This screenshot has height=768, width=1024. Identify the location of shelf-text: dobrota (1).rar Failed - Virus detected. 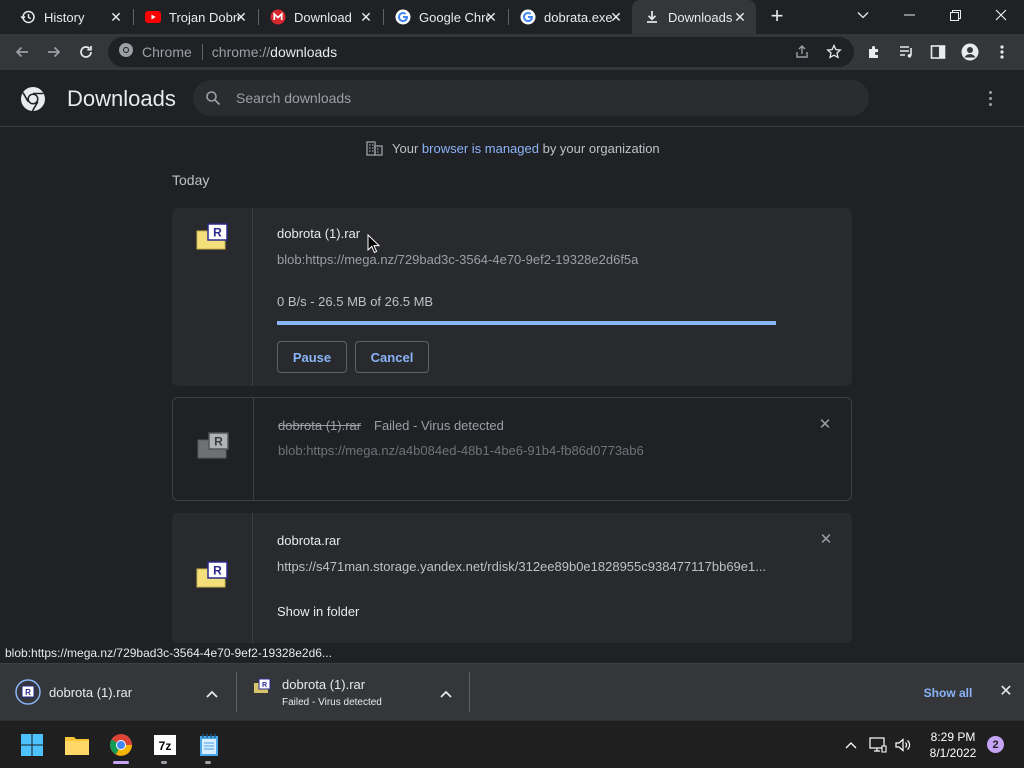
(332, 692).